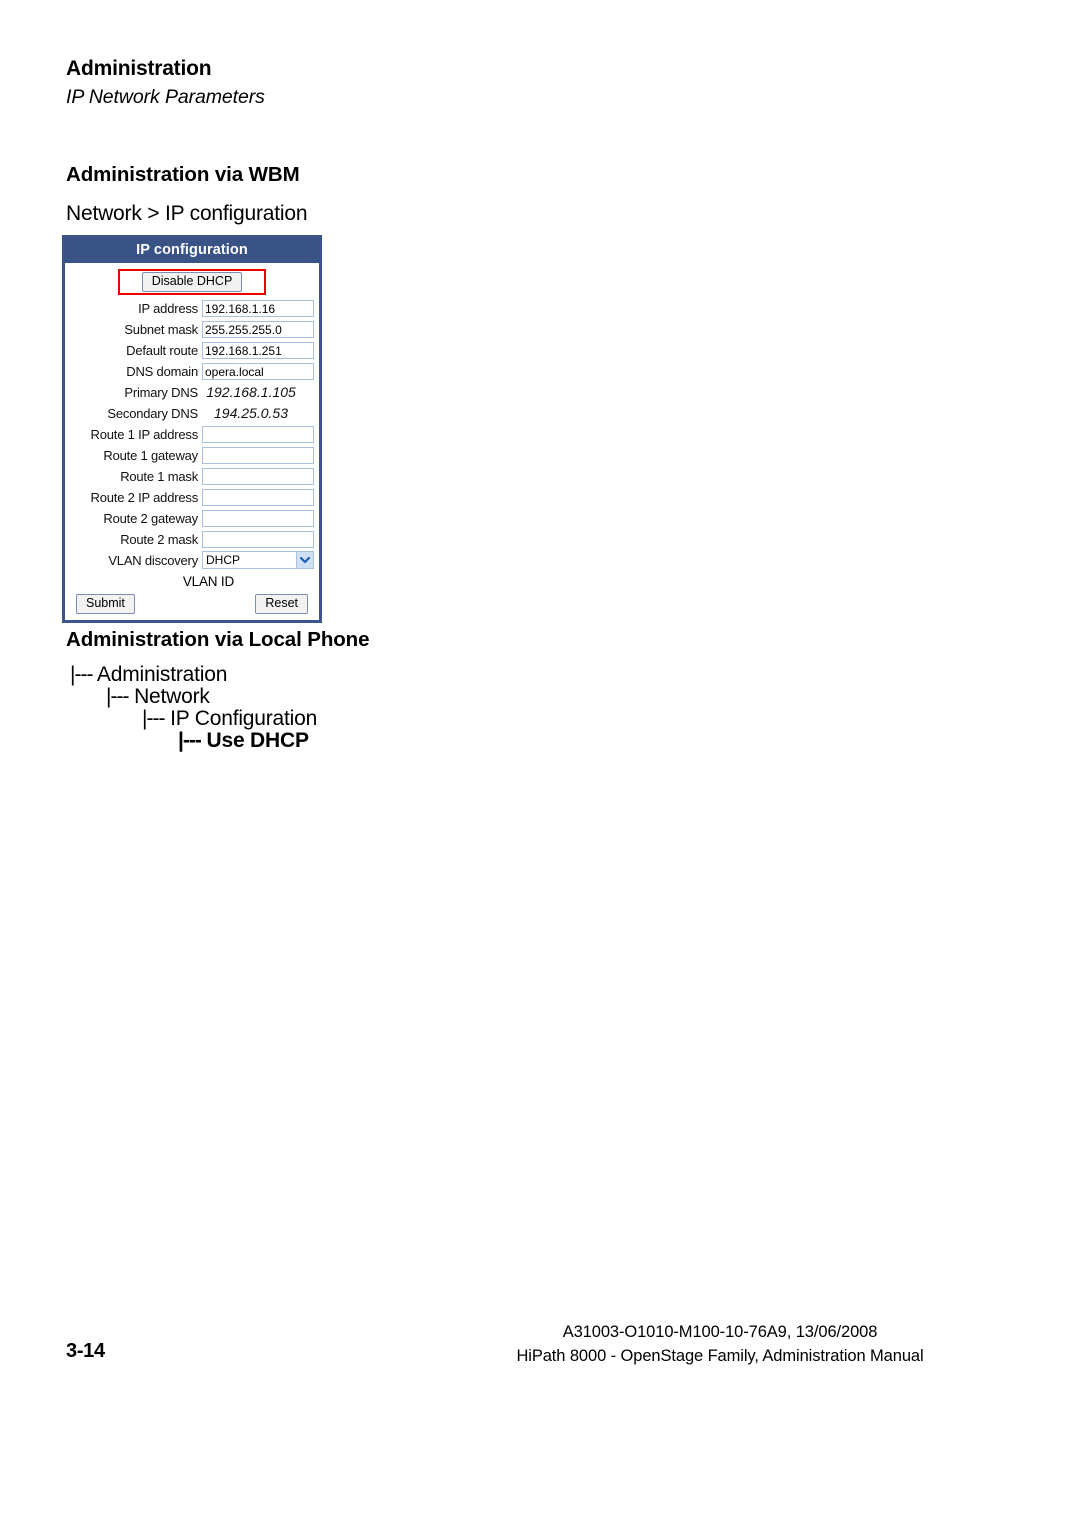  Describe the element at coordinates (251, 391) in the screenshot. I see `field-value-primary-dns: 192.168.1.105` at that location.